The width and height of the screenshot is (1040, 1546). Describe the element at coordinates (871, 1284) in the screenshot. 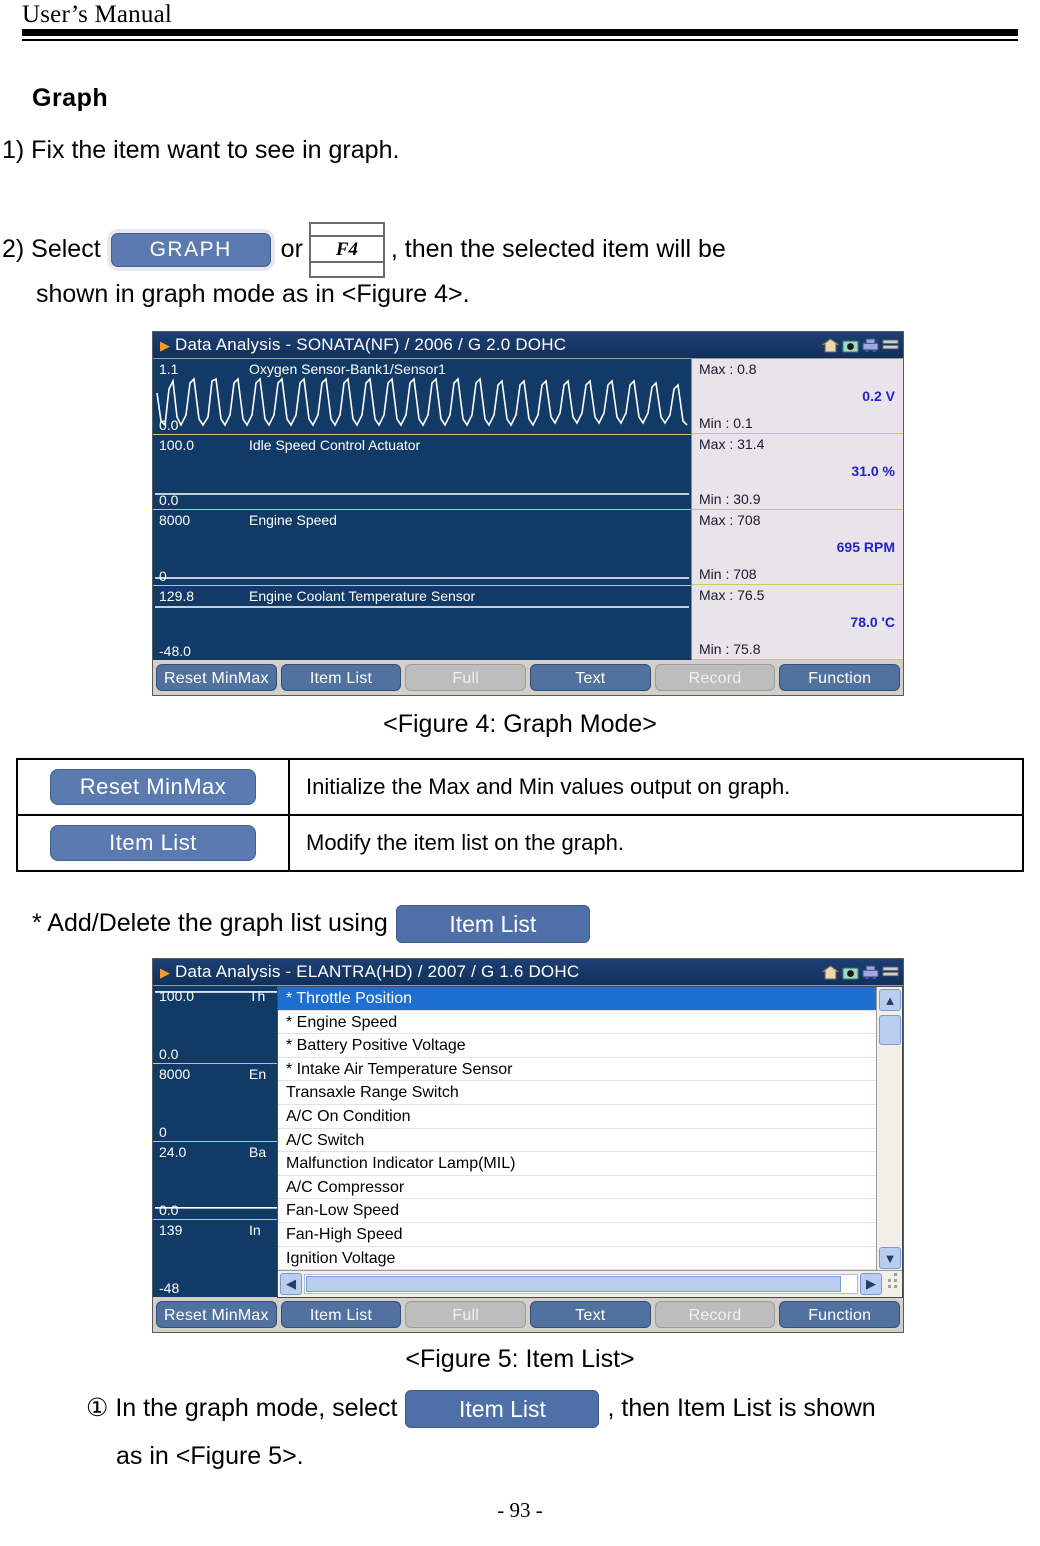

I see `chevron-right-icon: ▶` at that location.